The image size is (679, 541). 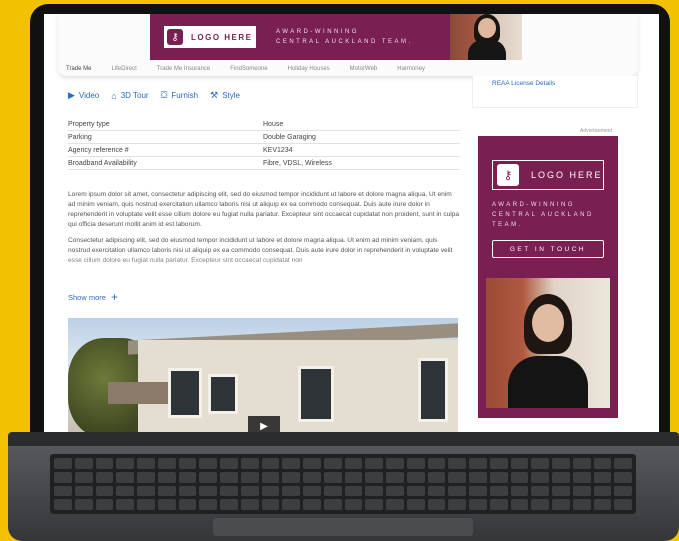 I want to click on nav-tab-harmoney: Harmoney, so click(x=411, y=69).